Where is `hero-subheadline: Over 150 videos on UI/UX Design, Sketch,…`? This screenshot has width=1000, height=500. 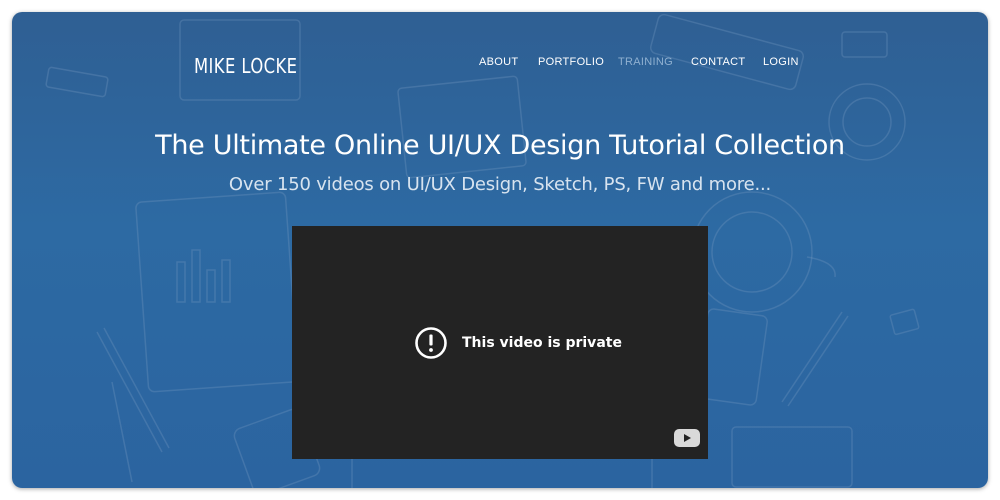
hero-subheadline: Over 150 videos on UI/UX Design, Sketch,… is located at coordinates (500, 184).